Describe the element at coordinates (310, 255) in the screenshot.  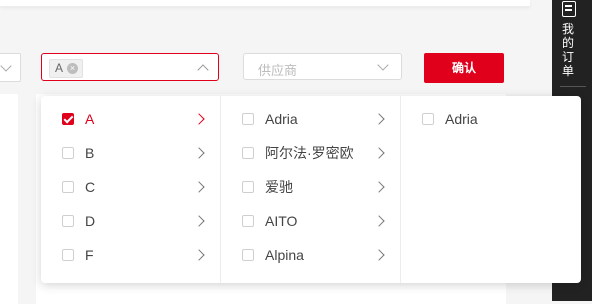
I see `cascader-option-alpina: Alpina` at that location.